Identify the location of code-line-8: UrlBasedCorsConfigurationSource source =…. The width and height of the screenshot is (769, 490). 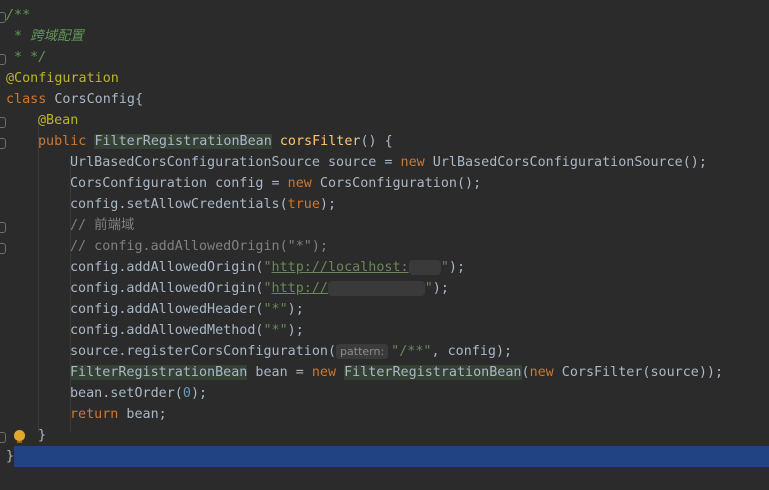
(388, 162).